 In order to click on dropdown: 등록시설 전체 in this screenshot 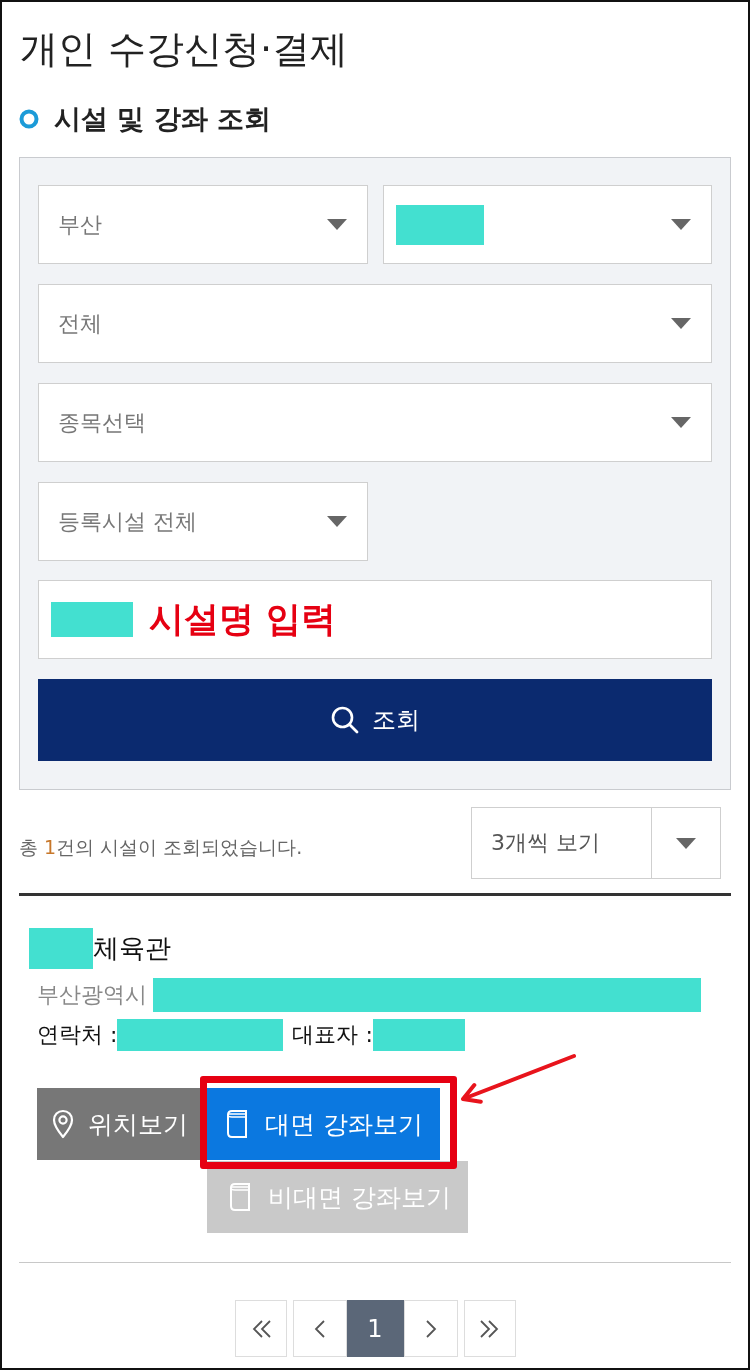, I will do `click(203, 521)`.